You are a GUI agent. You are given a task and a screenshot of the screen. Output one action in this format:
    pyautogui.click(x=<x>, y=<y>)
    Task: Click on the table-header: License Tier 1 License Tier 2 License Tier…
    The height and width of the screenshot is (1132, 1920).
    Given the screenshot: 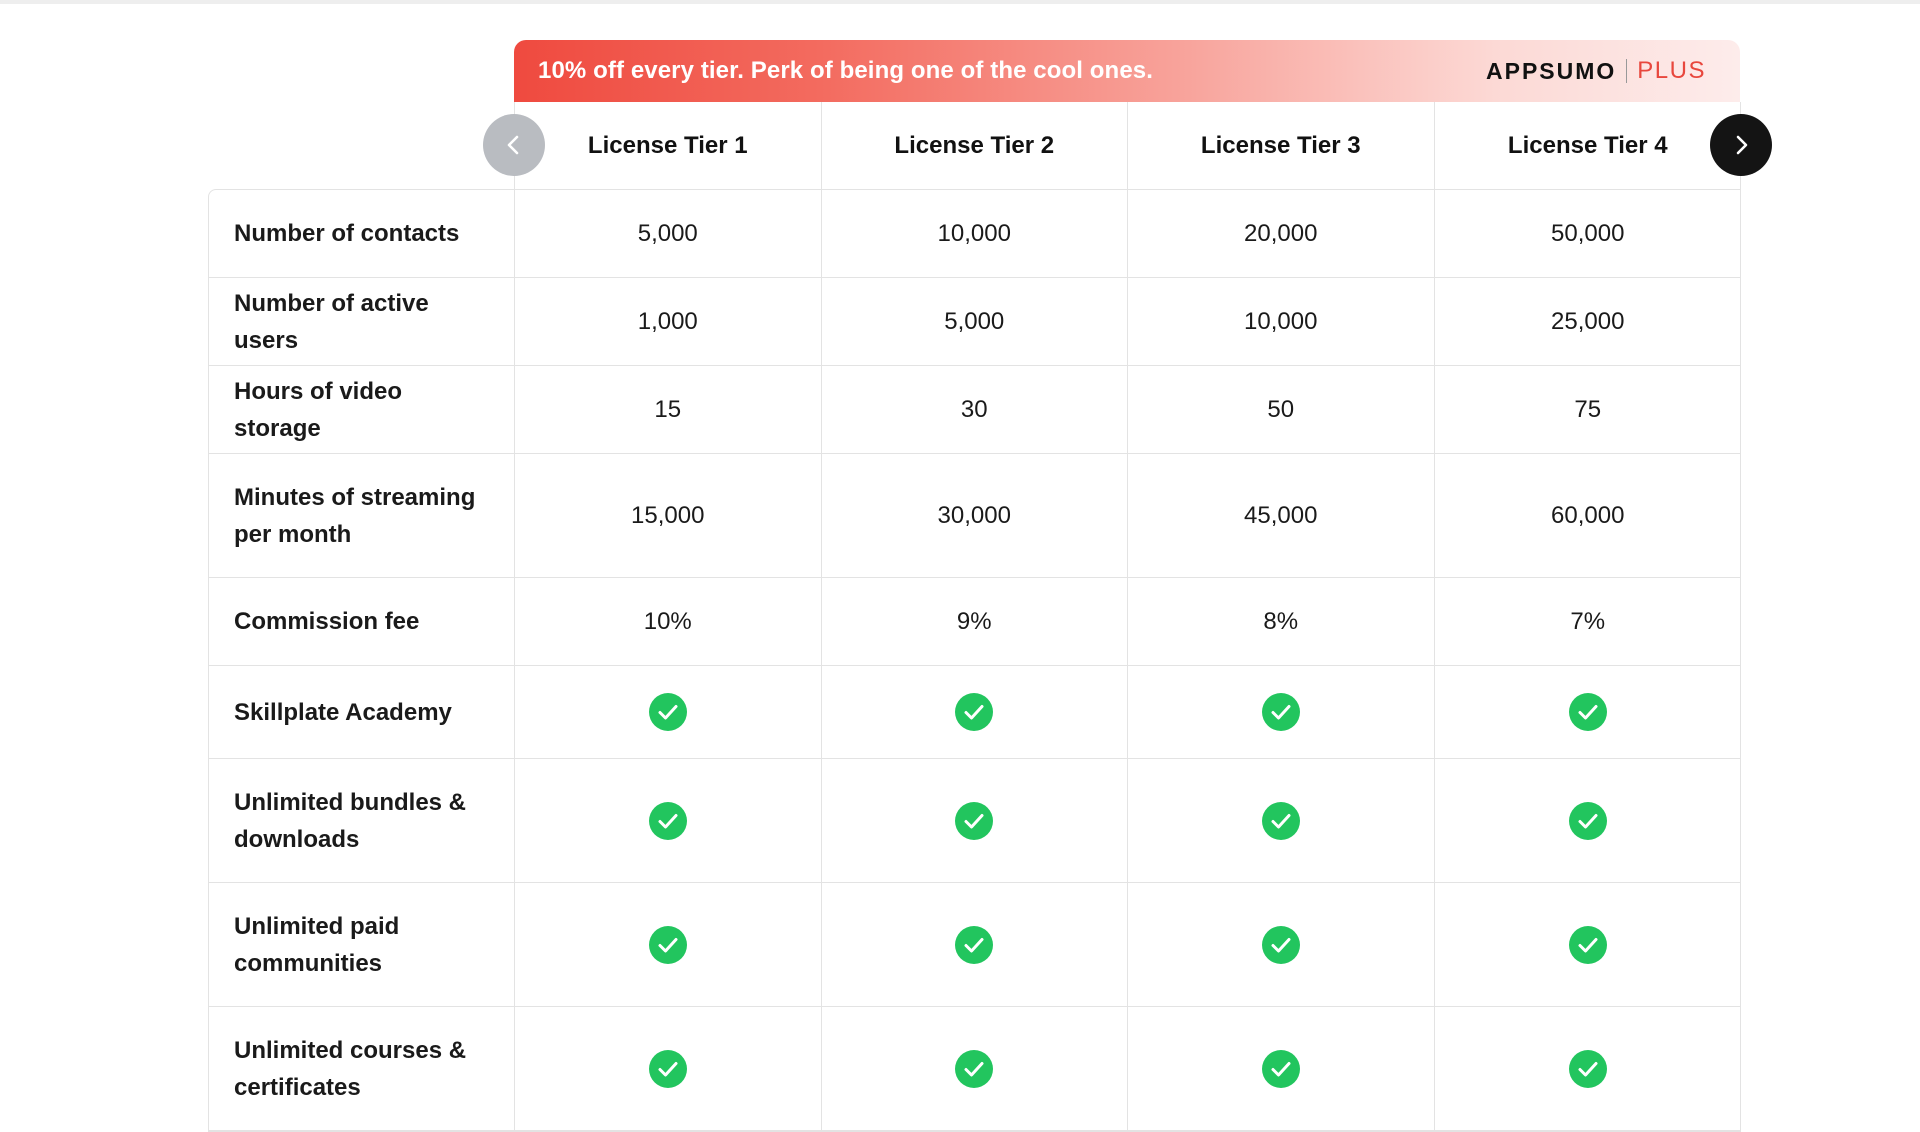 What is the action you would take?
    pyautogui.click(x=974, y=145)
    